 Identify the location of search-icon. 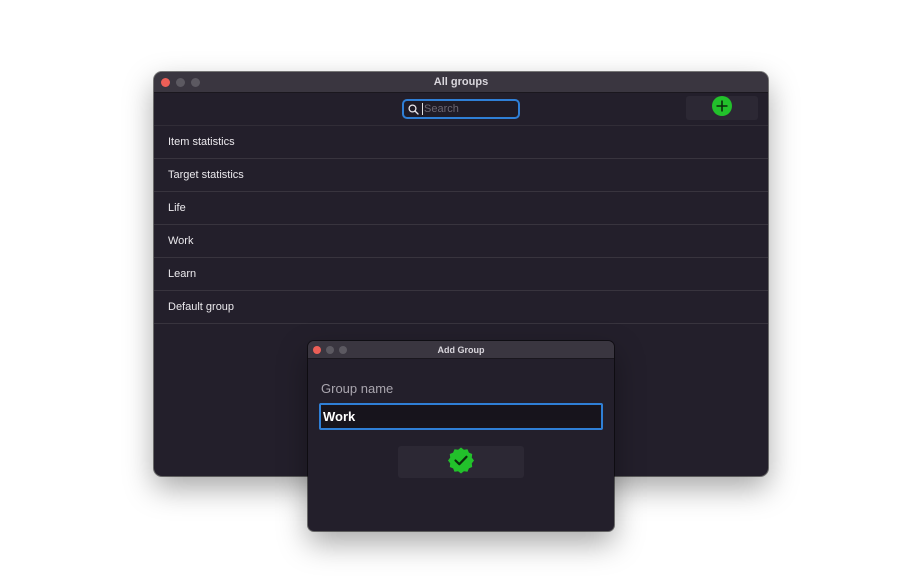
(413, 109).